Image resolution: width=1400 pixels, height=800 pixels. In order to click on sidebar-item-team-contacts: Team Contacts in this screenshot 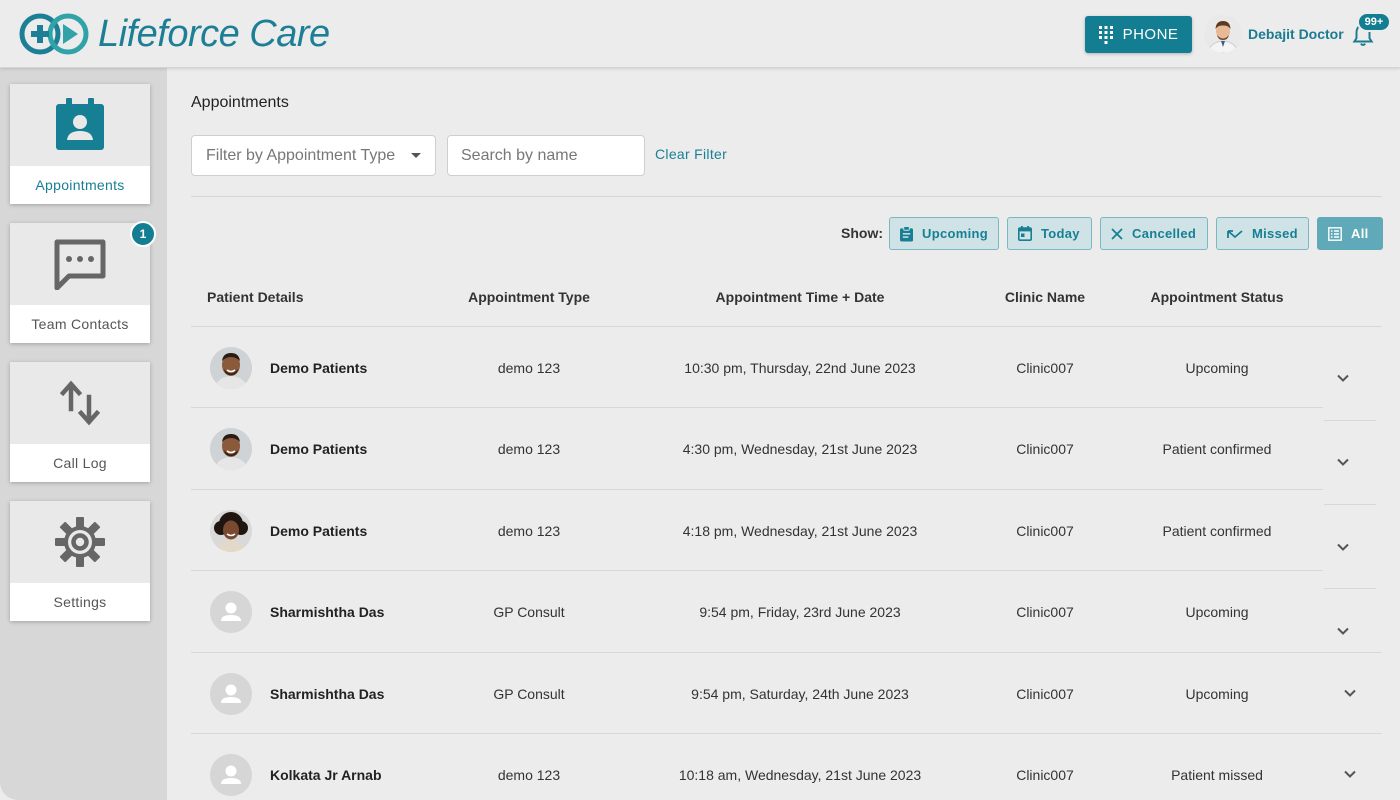, I will do `click(80, 283)`.